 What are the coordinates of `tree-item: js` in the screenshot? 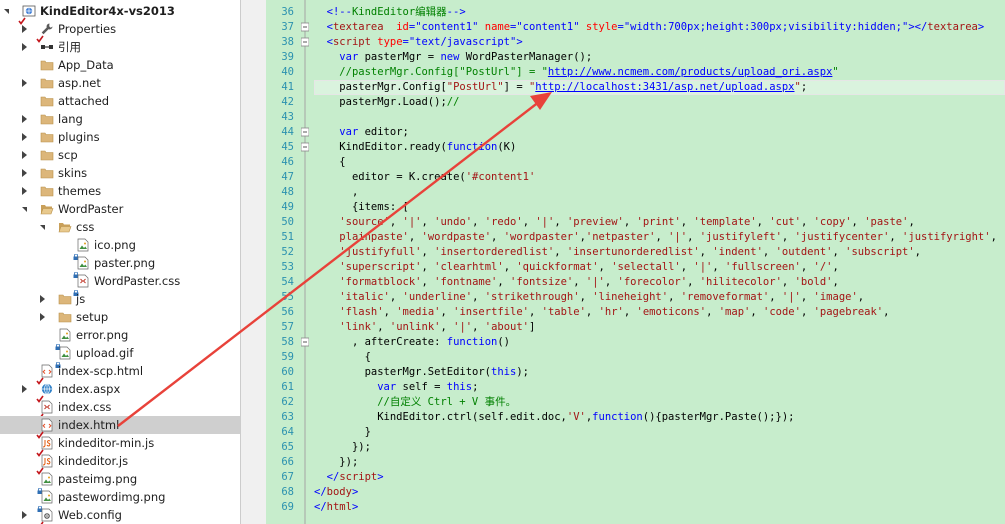 It's located at (120, 299).